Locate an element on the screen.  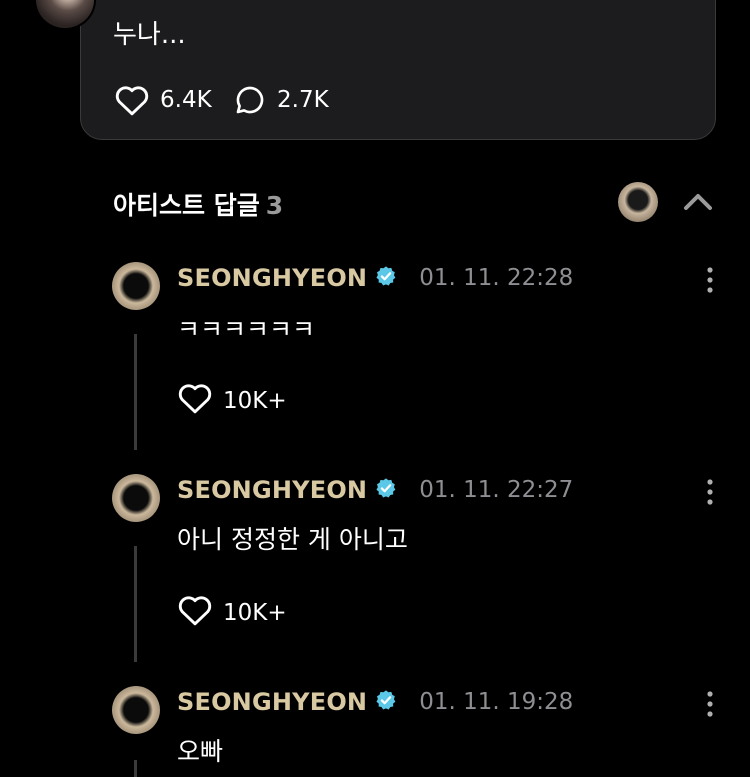
artist-replies-count: 3 is located at coordinates (274, 205).